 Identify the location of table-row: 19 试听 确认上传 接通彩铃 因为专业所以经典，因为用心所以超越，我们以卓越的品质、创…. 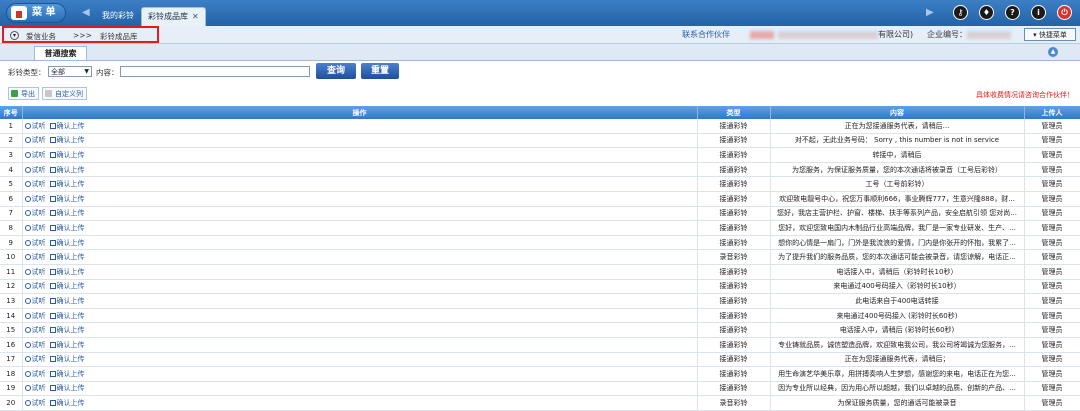
(540, 389).